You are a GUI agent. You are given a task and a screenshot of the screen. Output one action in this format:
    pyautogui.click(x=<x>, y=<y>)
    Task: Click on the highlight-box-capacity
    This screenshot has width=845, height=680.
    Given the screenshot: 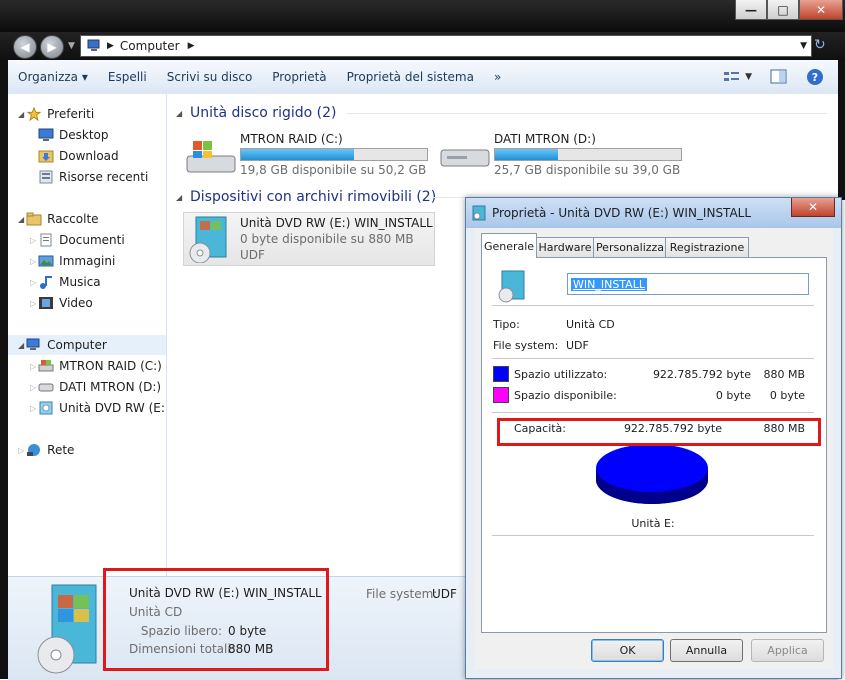 What is the action you would take?
    pyautogui.click(x=659, y=432)
    